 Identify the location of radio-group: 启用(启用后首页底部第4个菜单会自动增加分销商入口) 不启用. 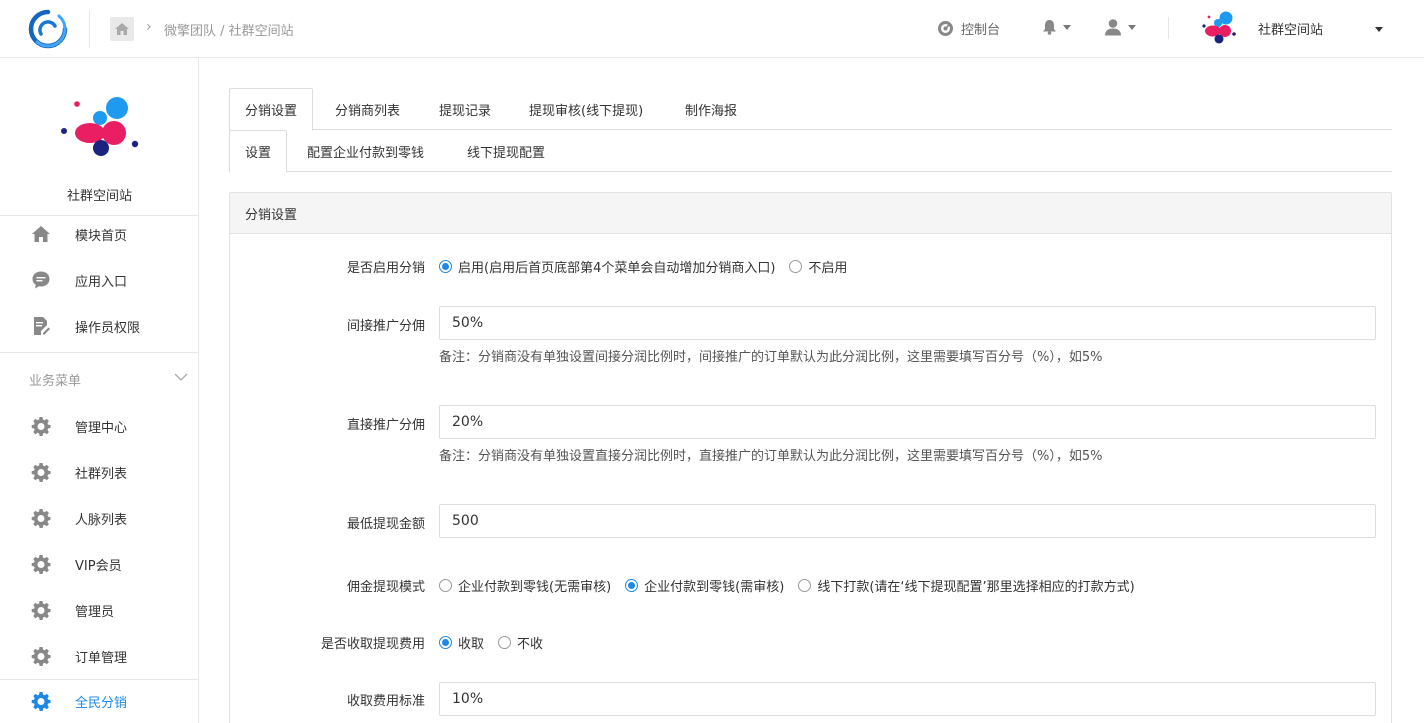
(650, 266).